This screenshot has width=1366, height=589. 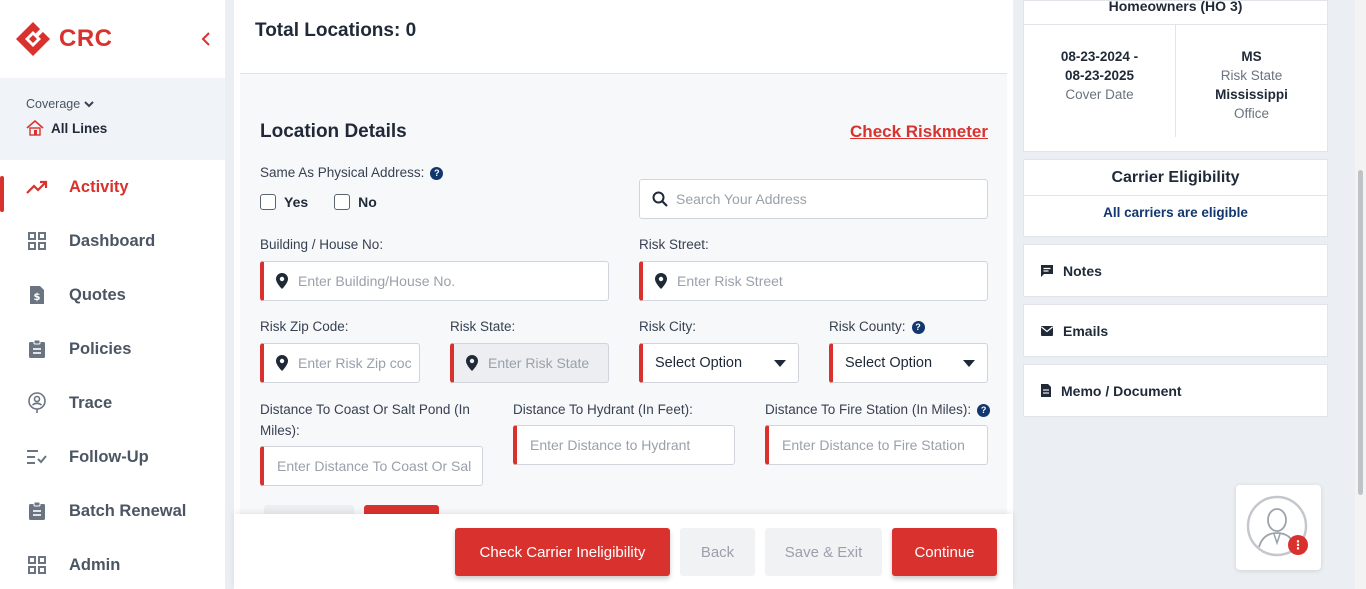 I want to click on emails-panel: Emails, so click(x=1175, y=330).